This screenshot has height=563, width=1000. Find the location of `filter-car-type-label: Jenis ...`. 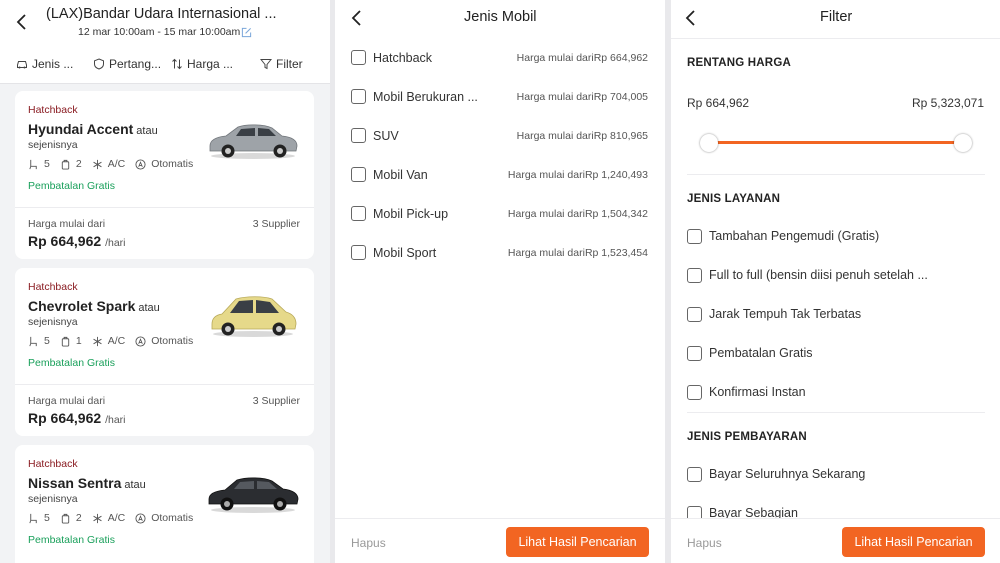

filter-car-type-label: Jenis ... is located at coordinates (53, 64).